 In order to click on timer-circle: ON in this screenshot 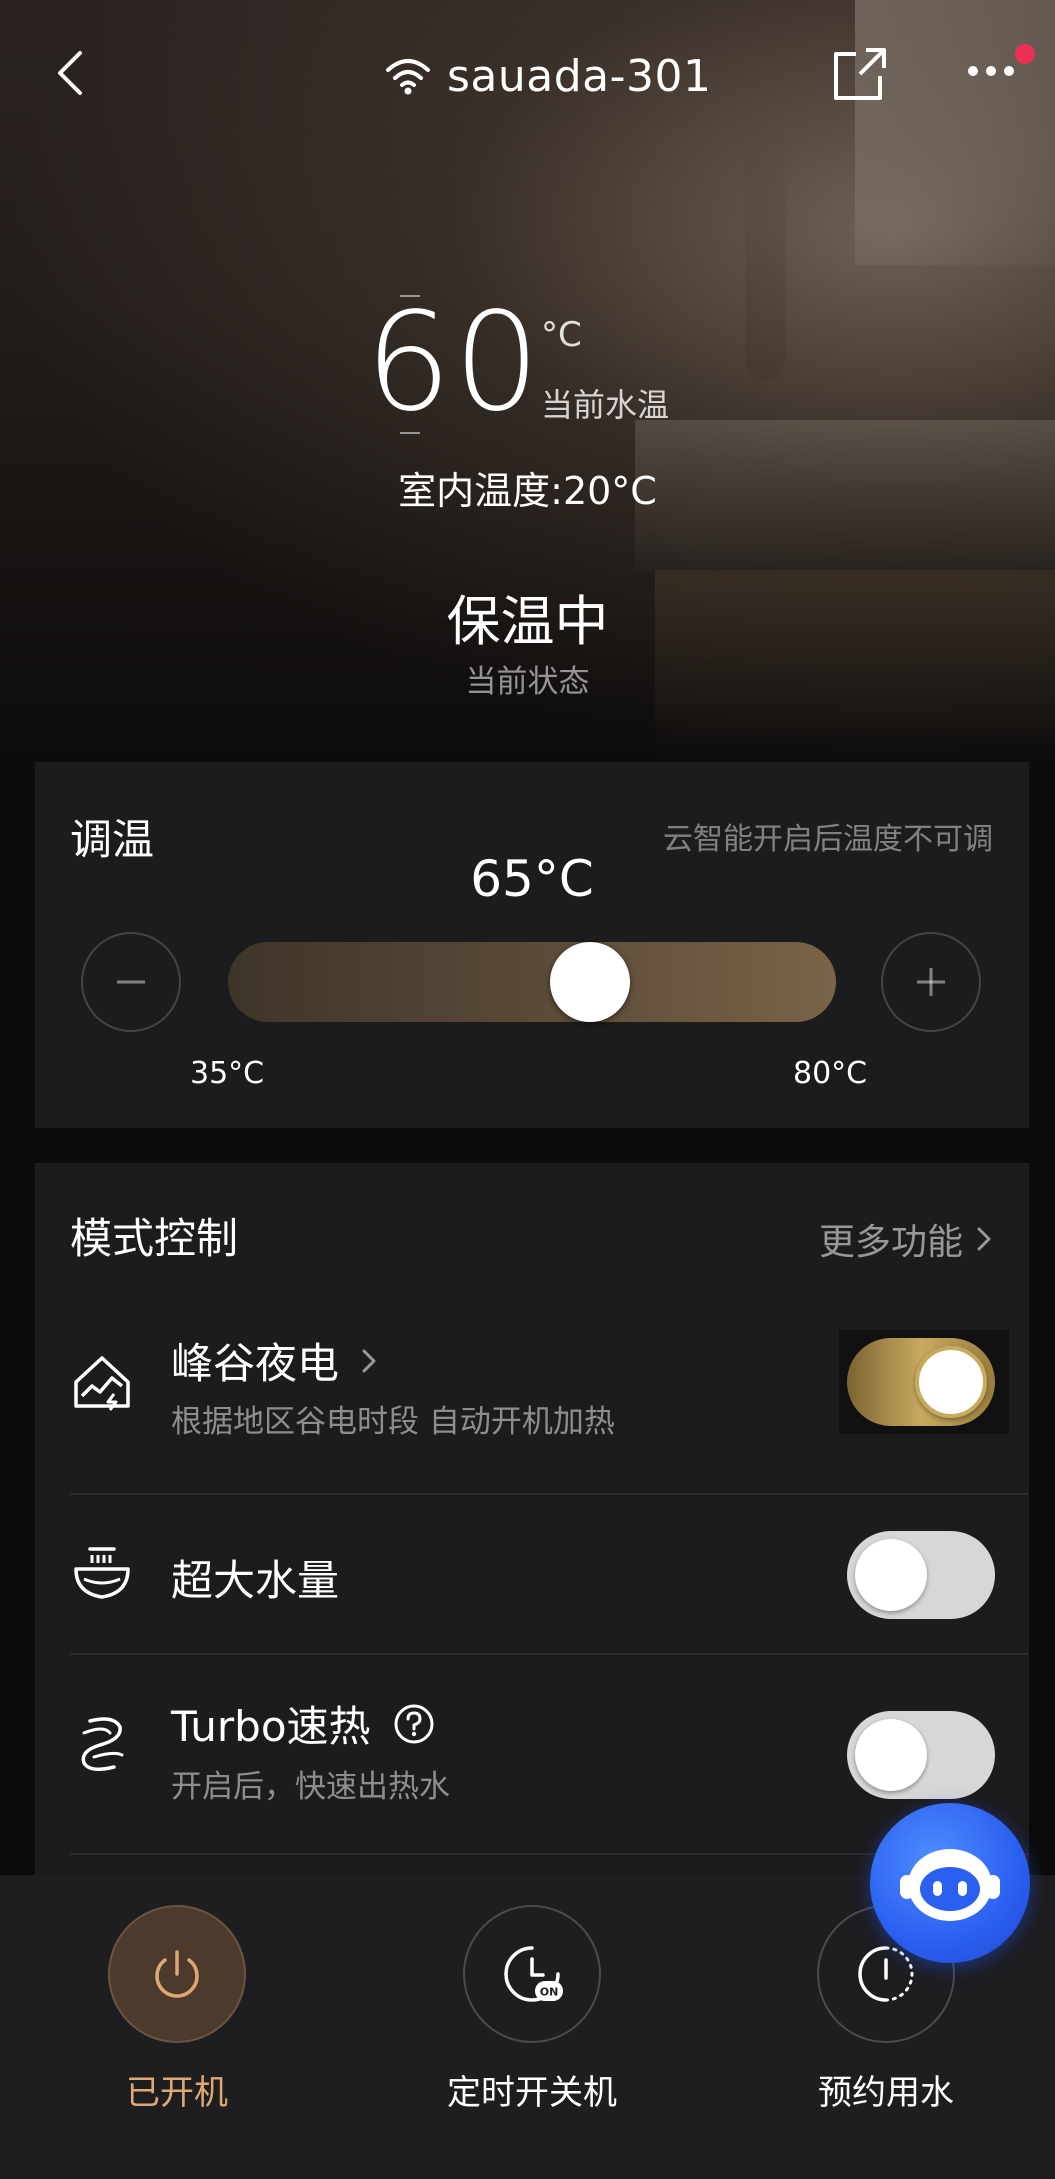, I will do `click(532, 1974)`.